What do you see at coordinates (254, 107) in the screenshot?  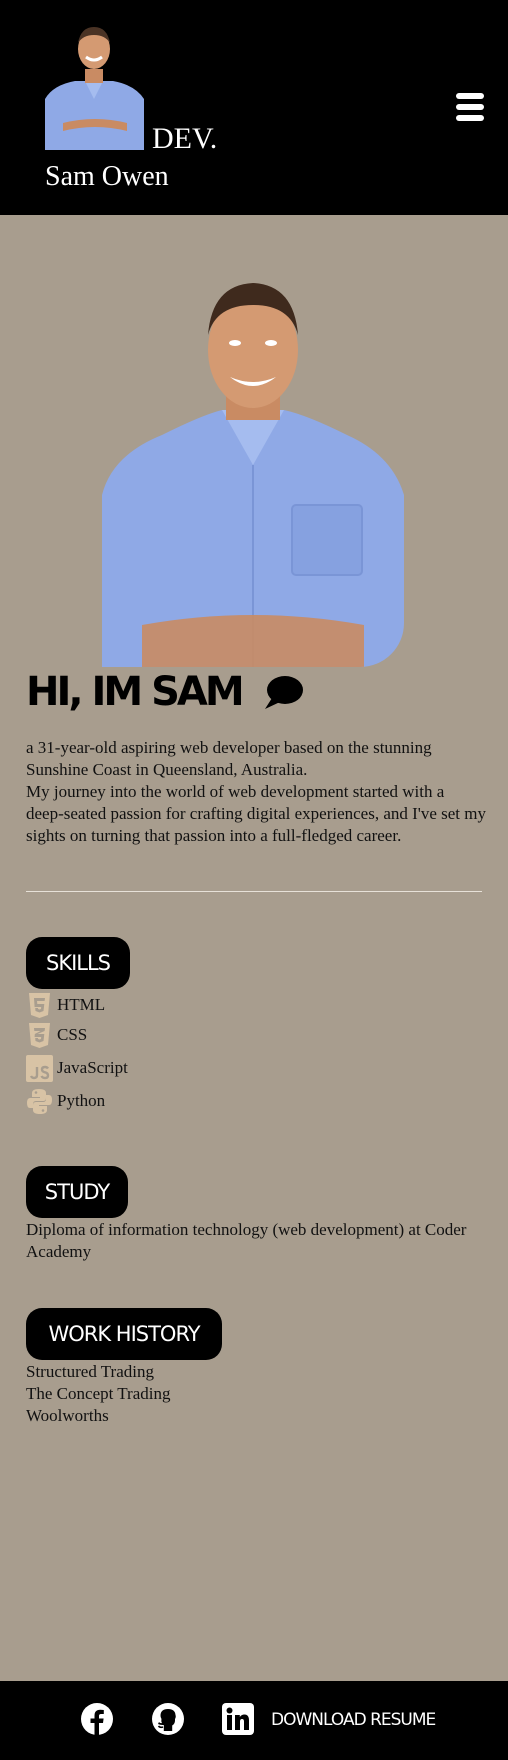 I see `site-header: DEV. Sam Owen` at bounding box center [254, 107].